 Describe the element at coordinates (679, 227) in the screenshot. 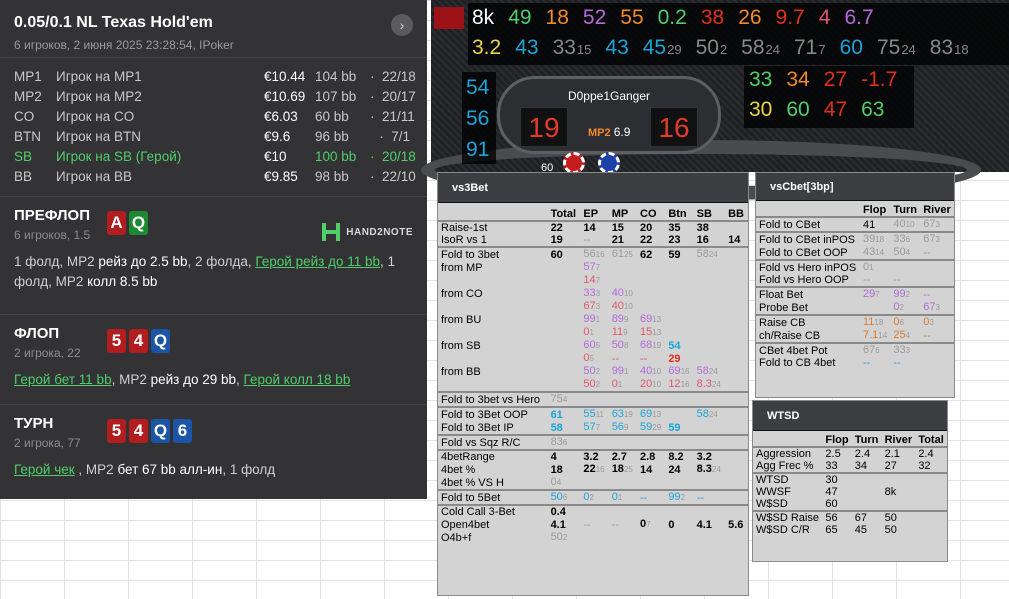

I see `stat-cell: 35` at that location.